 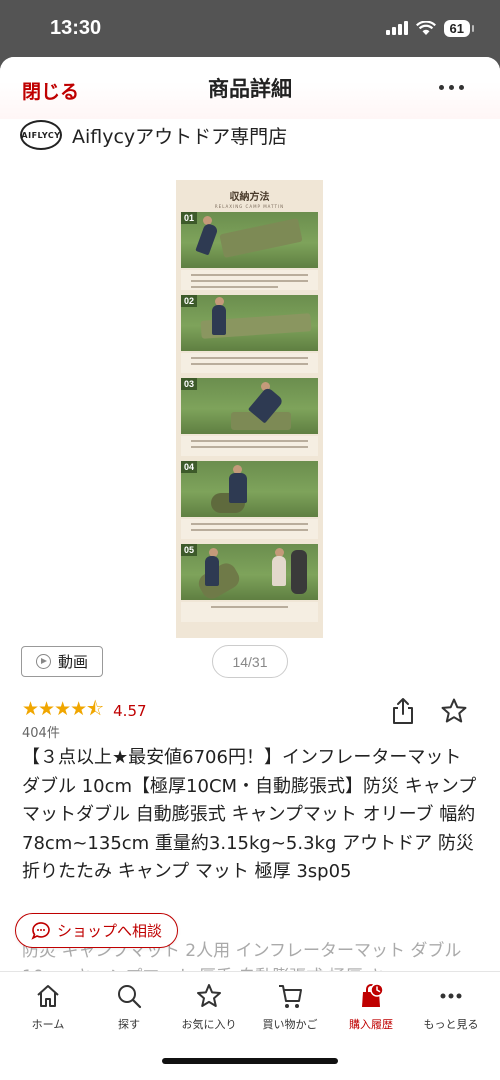 I want to click on step-number: 02, so click(x=189, y=301).